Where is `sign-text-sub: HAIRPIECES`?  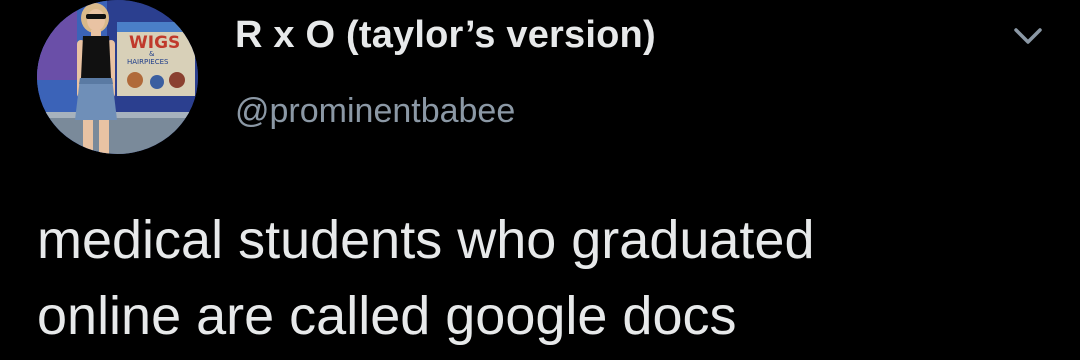 sign-text-sub: HAIRPIECES is located at coordinates (148, 62).